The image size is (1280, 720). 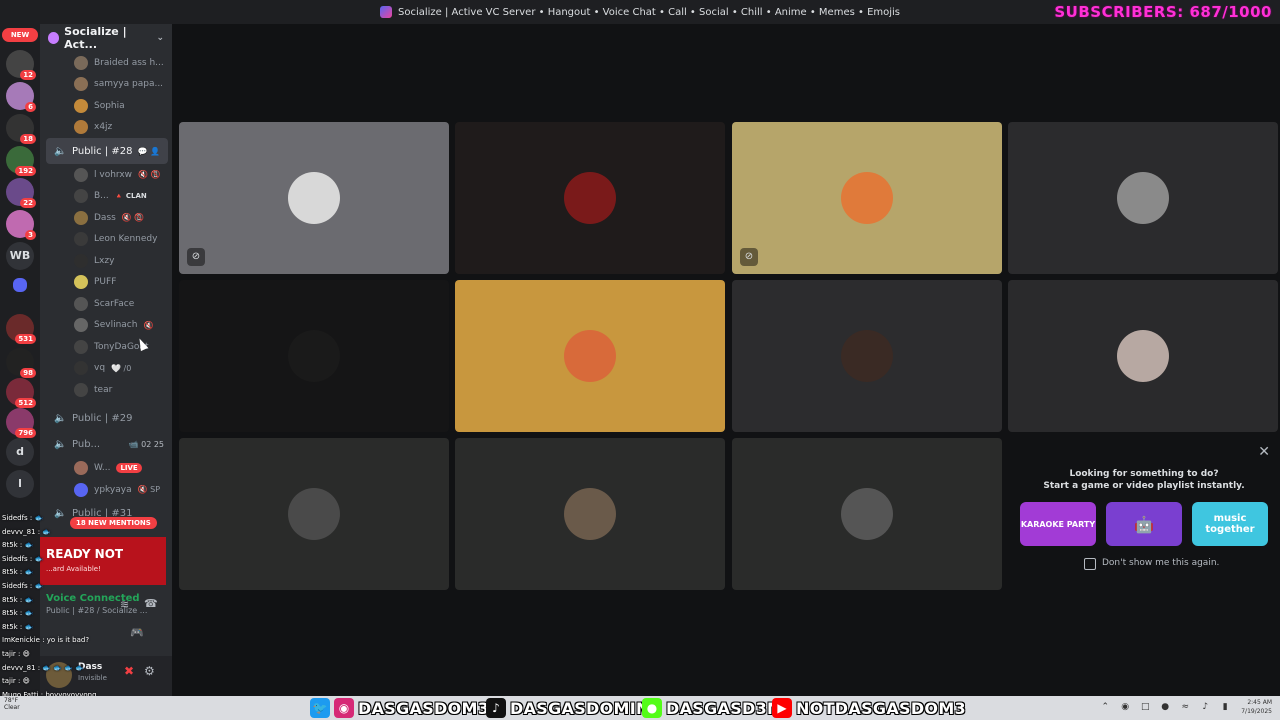 What do you see at coordinates (1165, 707) in the screenshot?
I see `mic-icon: ●` at bounding box center [1165, 707].